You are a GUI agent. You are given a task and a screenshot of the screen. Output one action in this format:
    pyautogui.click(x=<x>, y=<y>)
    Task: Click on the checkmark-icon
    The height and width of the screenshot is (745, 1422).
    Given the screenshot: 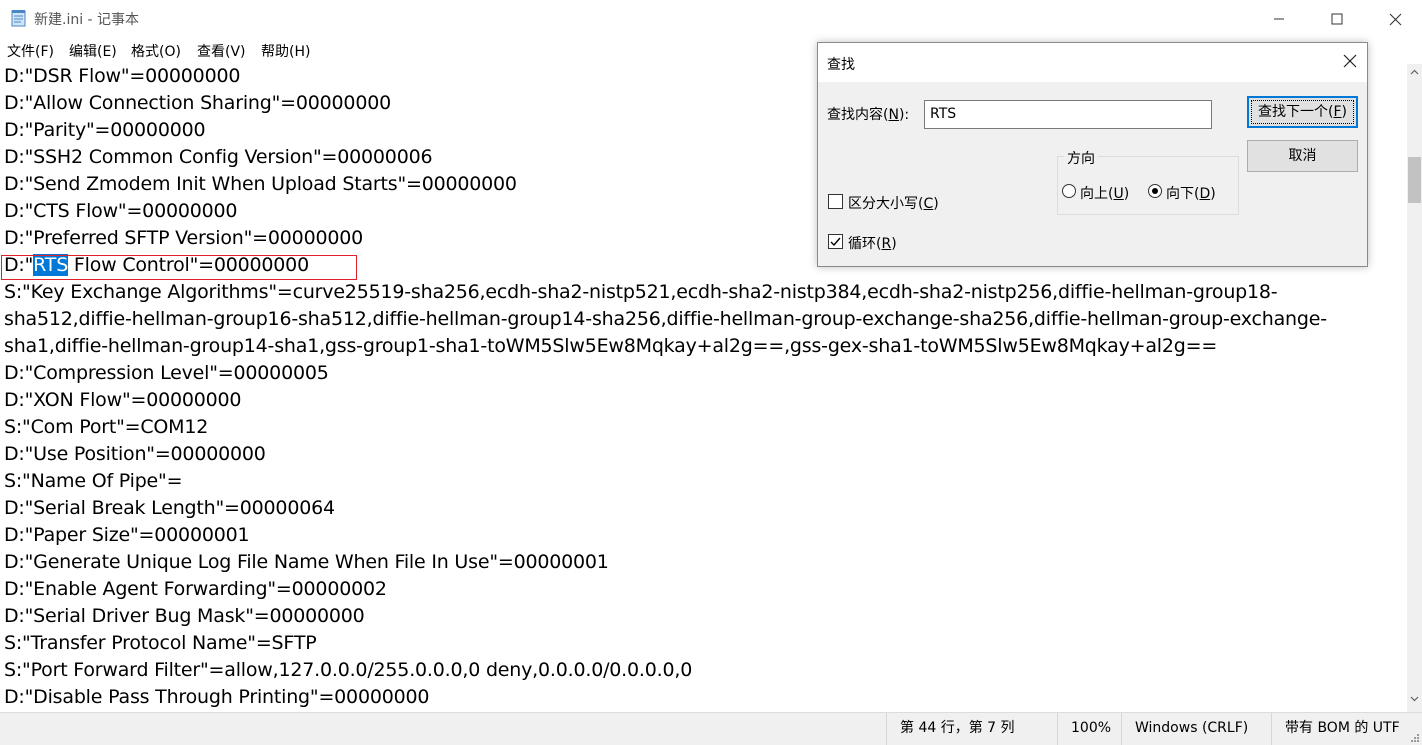 What is the action you would take?
    pyautogui.click(x=835, y=242)
    